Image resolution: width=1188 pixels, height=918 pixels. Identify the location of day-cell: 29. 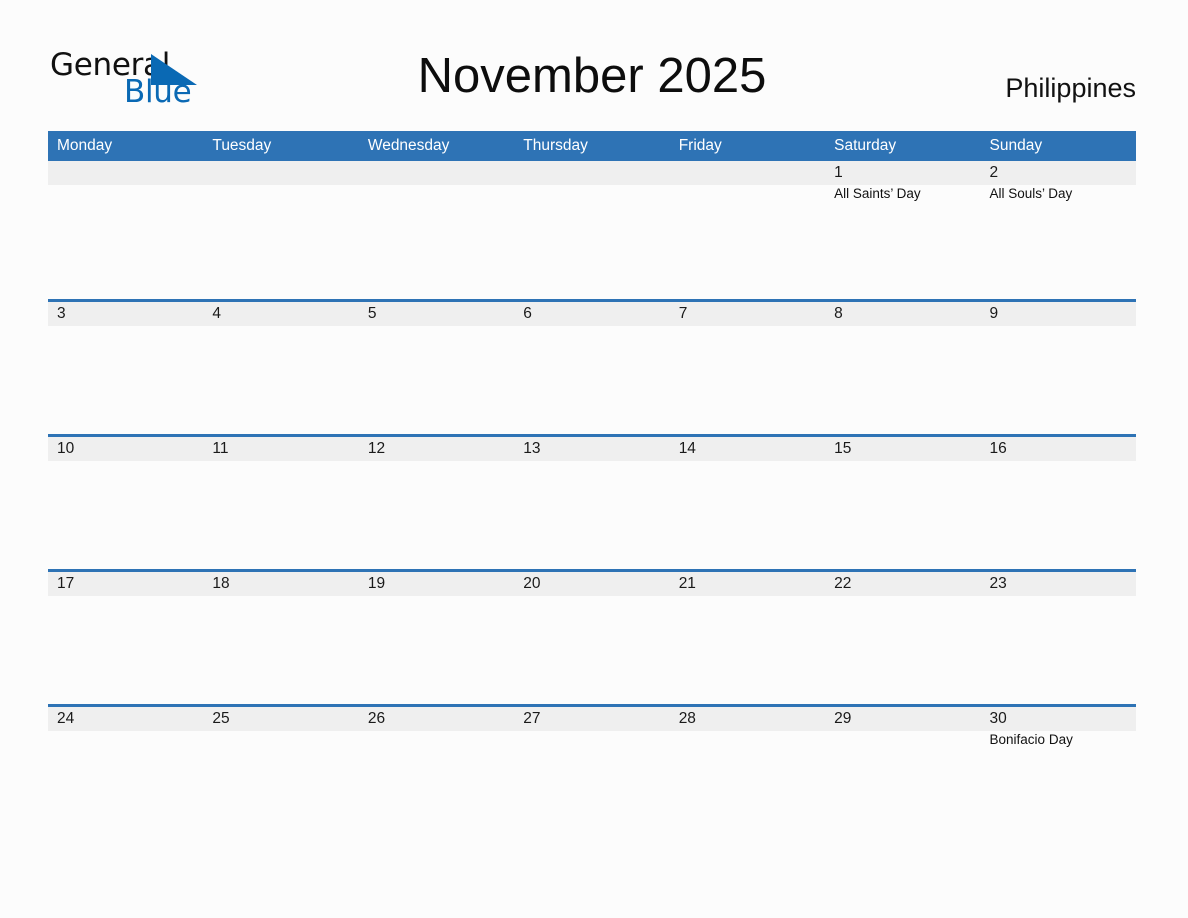
(902, 773).